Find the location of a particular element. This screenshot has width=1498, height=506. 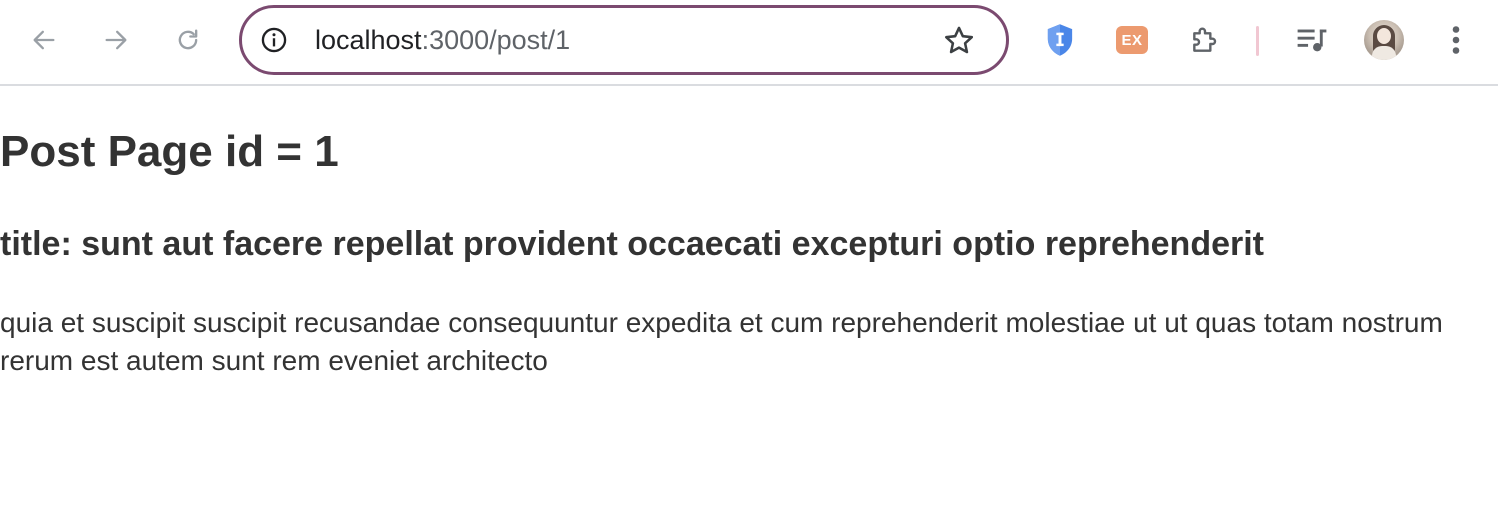

reload-button is located at coordinates (188, 40).